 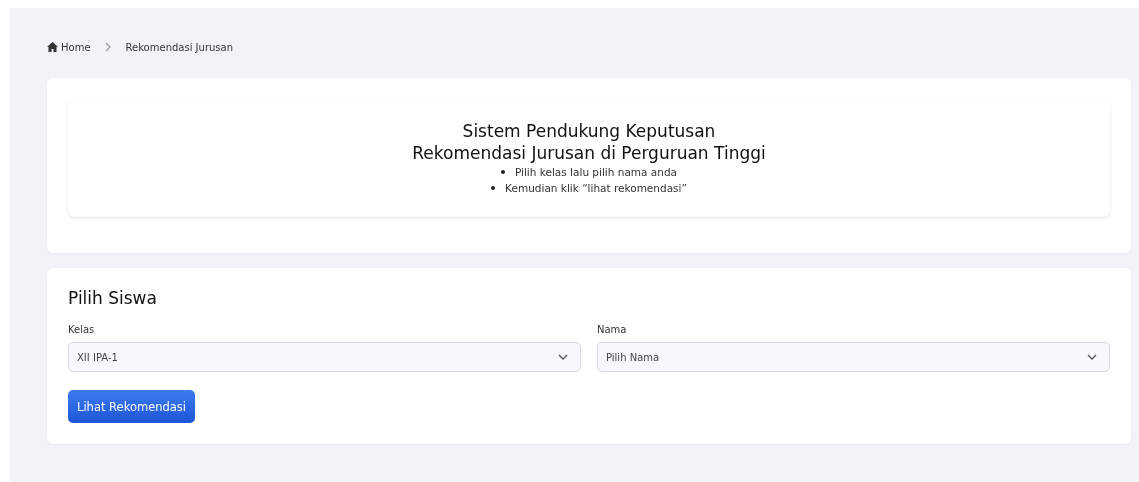 I want to click on field-label: Kelas, so click(x=82, y=329).